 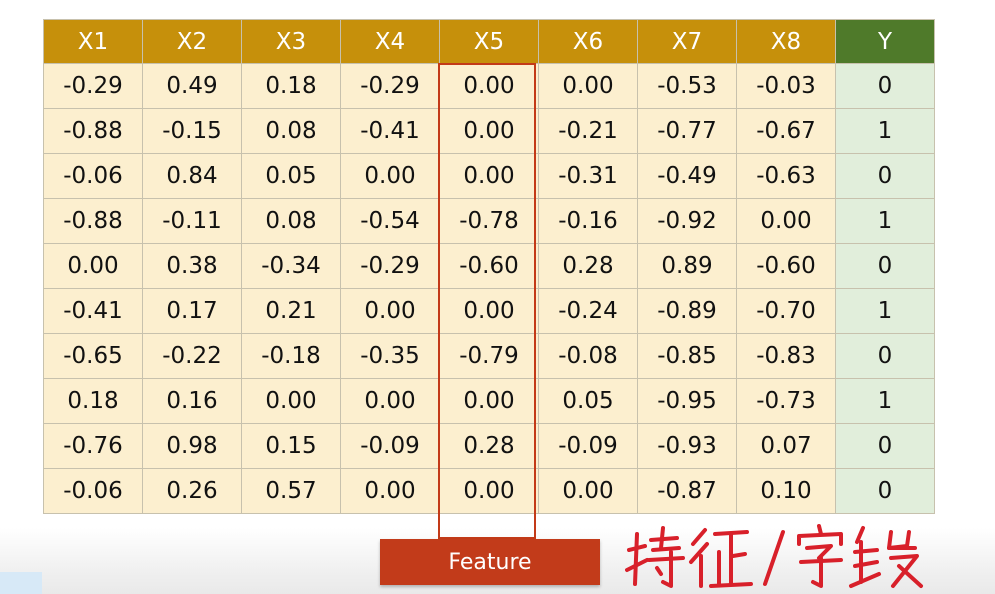 I want to click on cell-x4: -0.54, so click(x=390, y=221).